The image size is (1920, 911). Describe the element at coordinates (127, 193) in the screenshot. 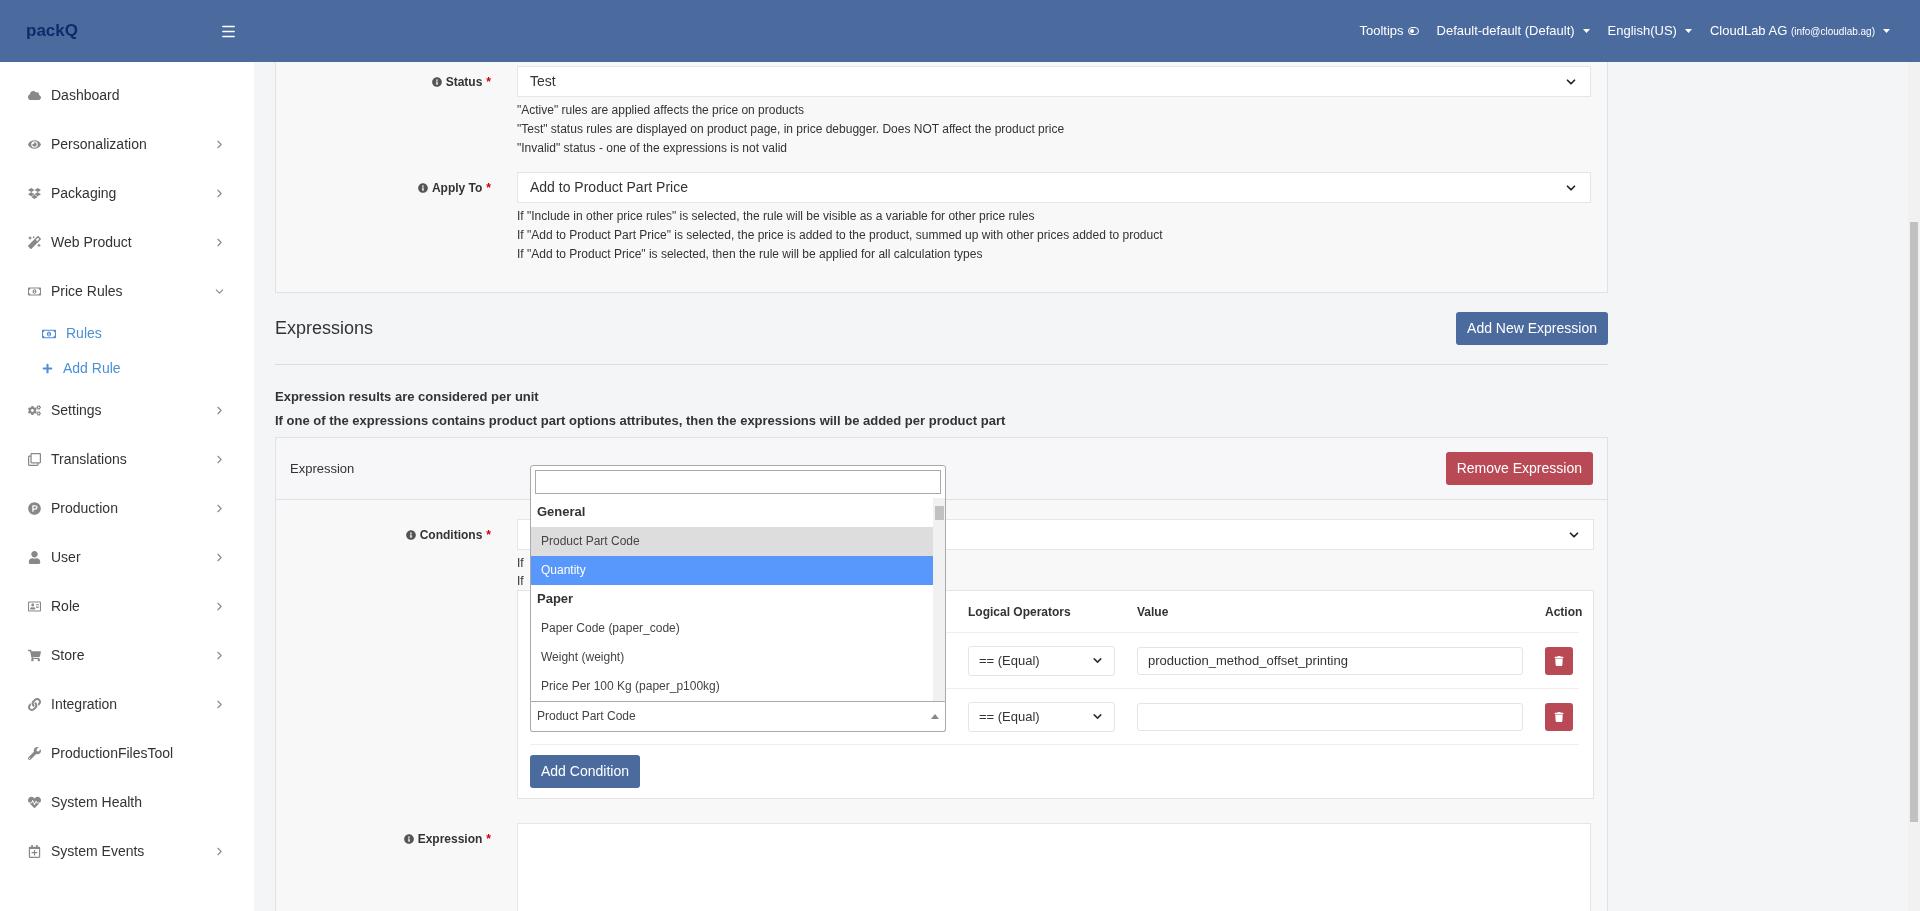

I see `sidebar-item: Packaging` at that location.